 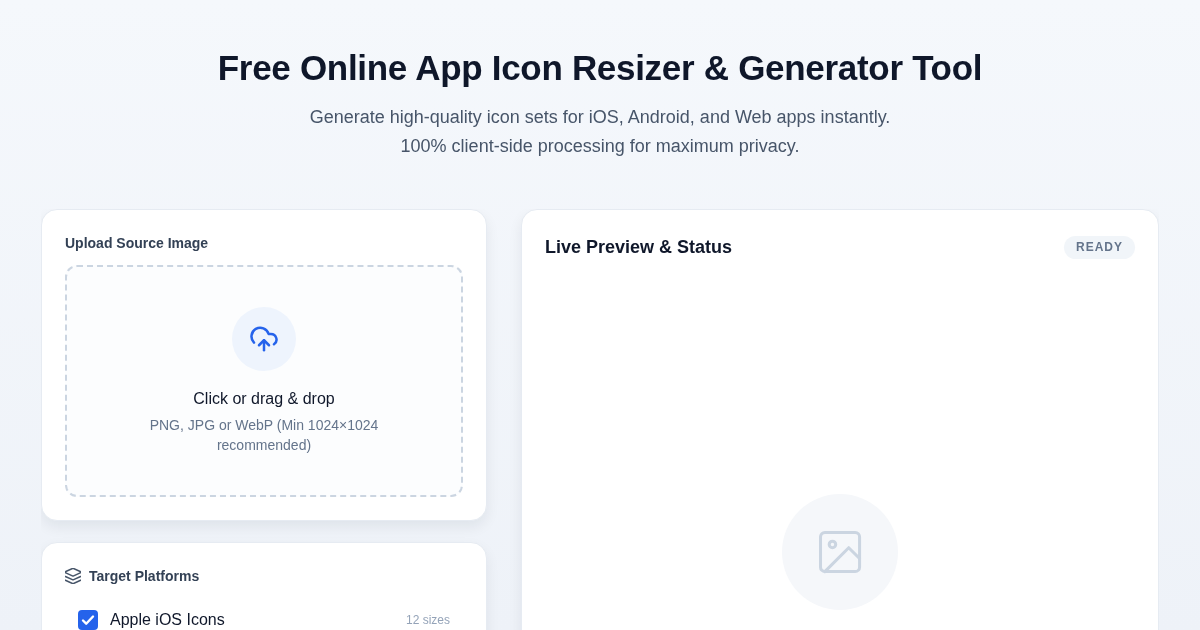 I want to click on upload-label: Upload Source Image, so click(x=137, y=243).